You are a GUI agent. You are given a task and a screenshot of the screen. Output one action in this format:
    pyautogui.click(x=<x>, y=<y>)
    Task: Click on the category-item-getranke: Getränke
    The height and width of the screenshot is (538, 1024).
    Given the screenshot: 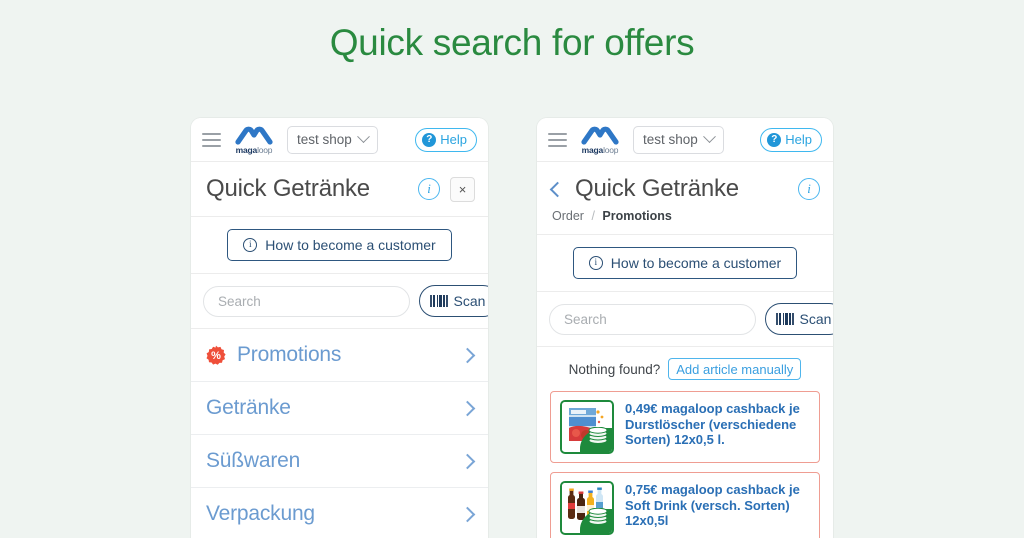 What is the action you would take?
    pyautogui.click(x=339, y=408)
    